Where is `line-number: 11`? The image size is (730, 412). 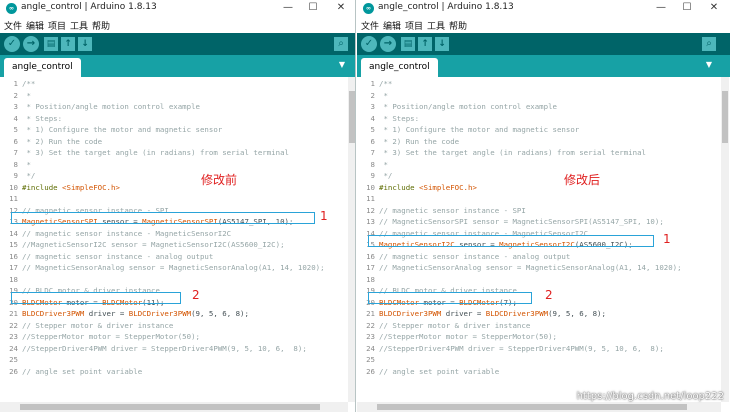
line-number: 11 is located at coordinates (370, 198).